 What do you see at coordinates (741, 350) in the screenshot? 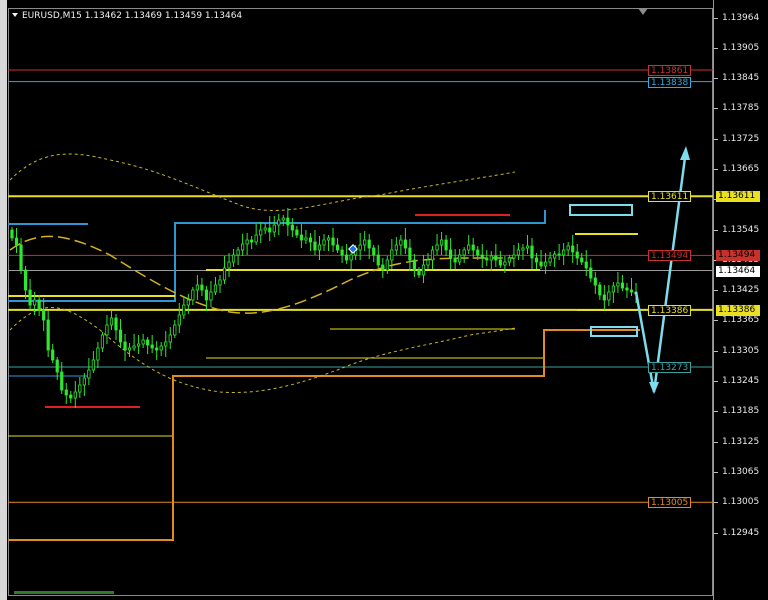
I see `price-tick-label: 1.13305` at bounding box center [741, 350].